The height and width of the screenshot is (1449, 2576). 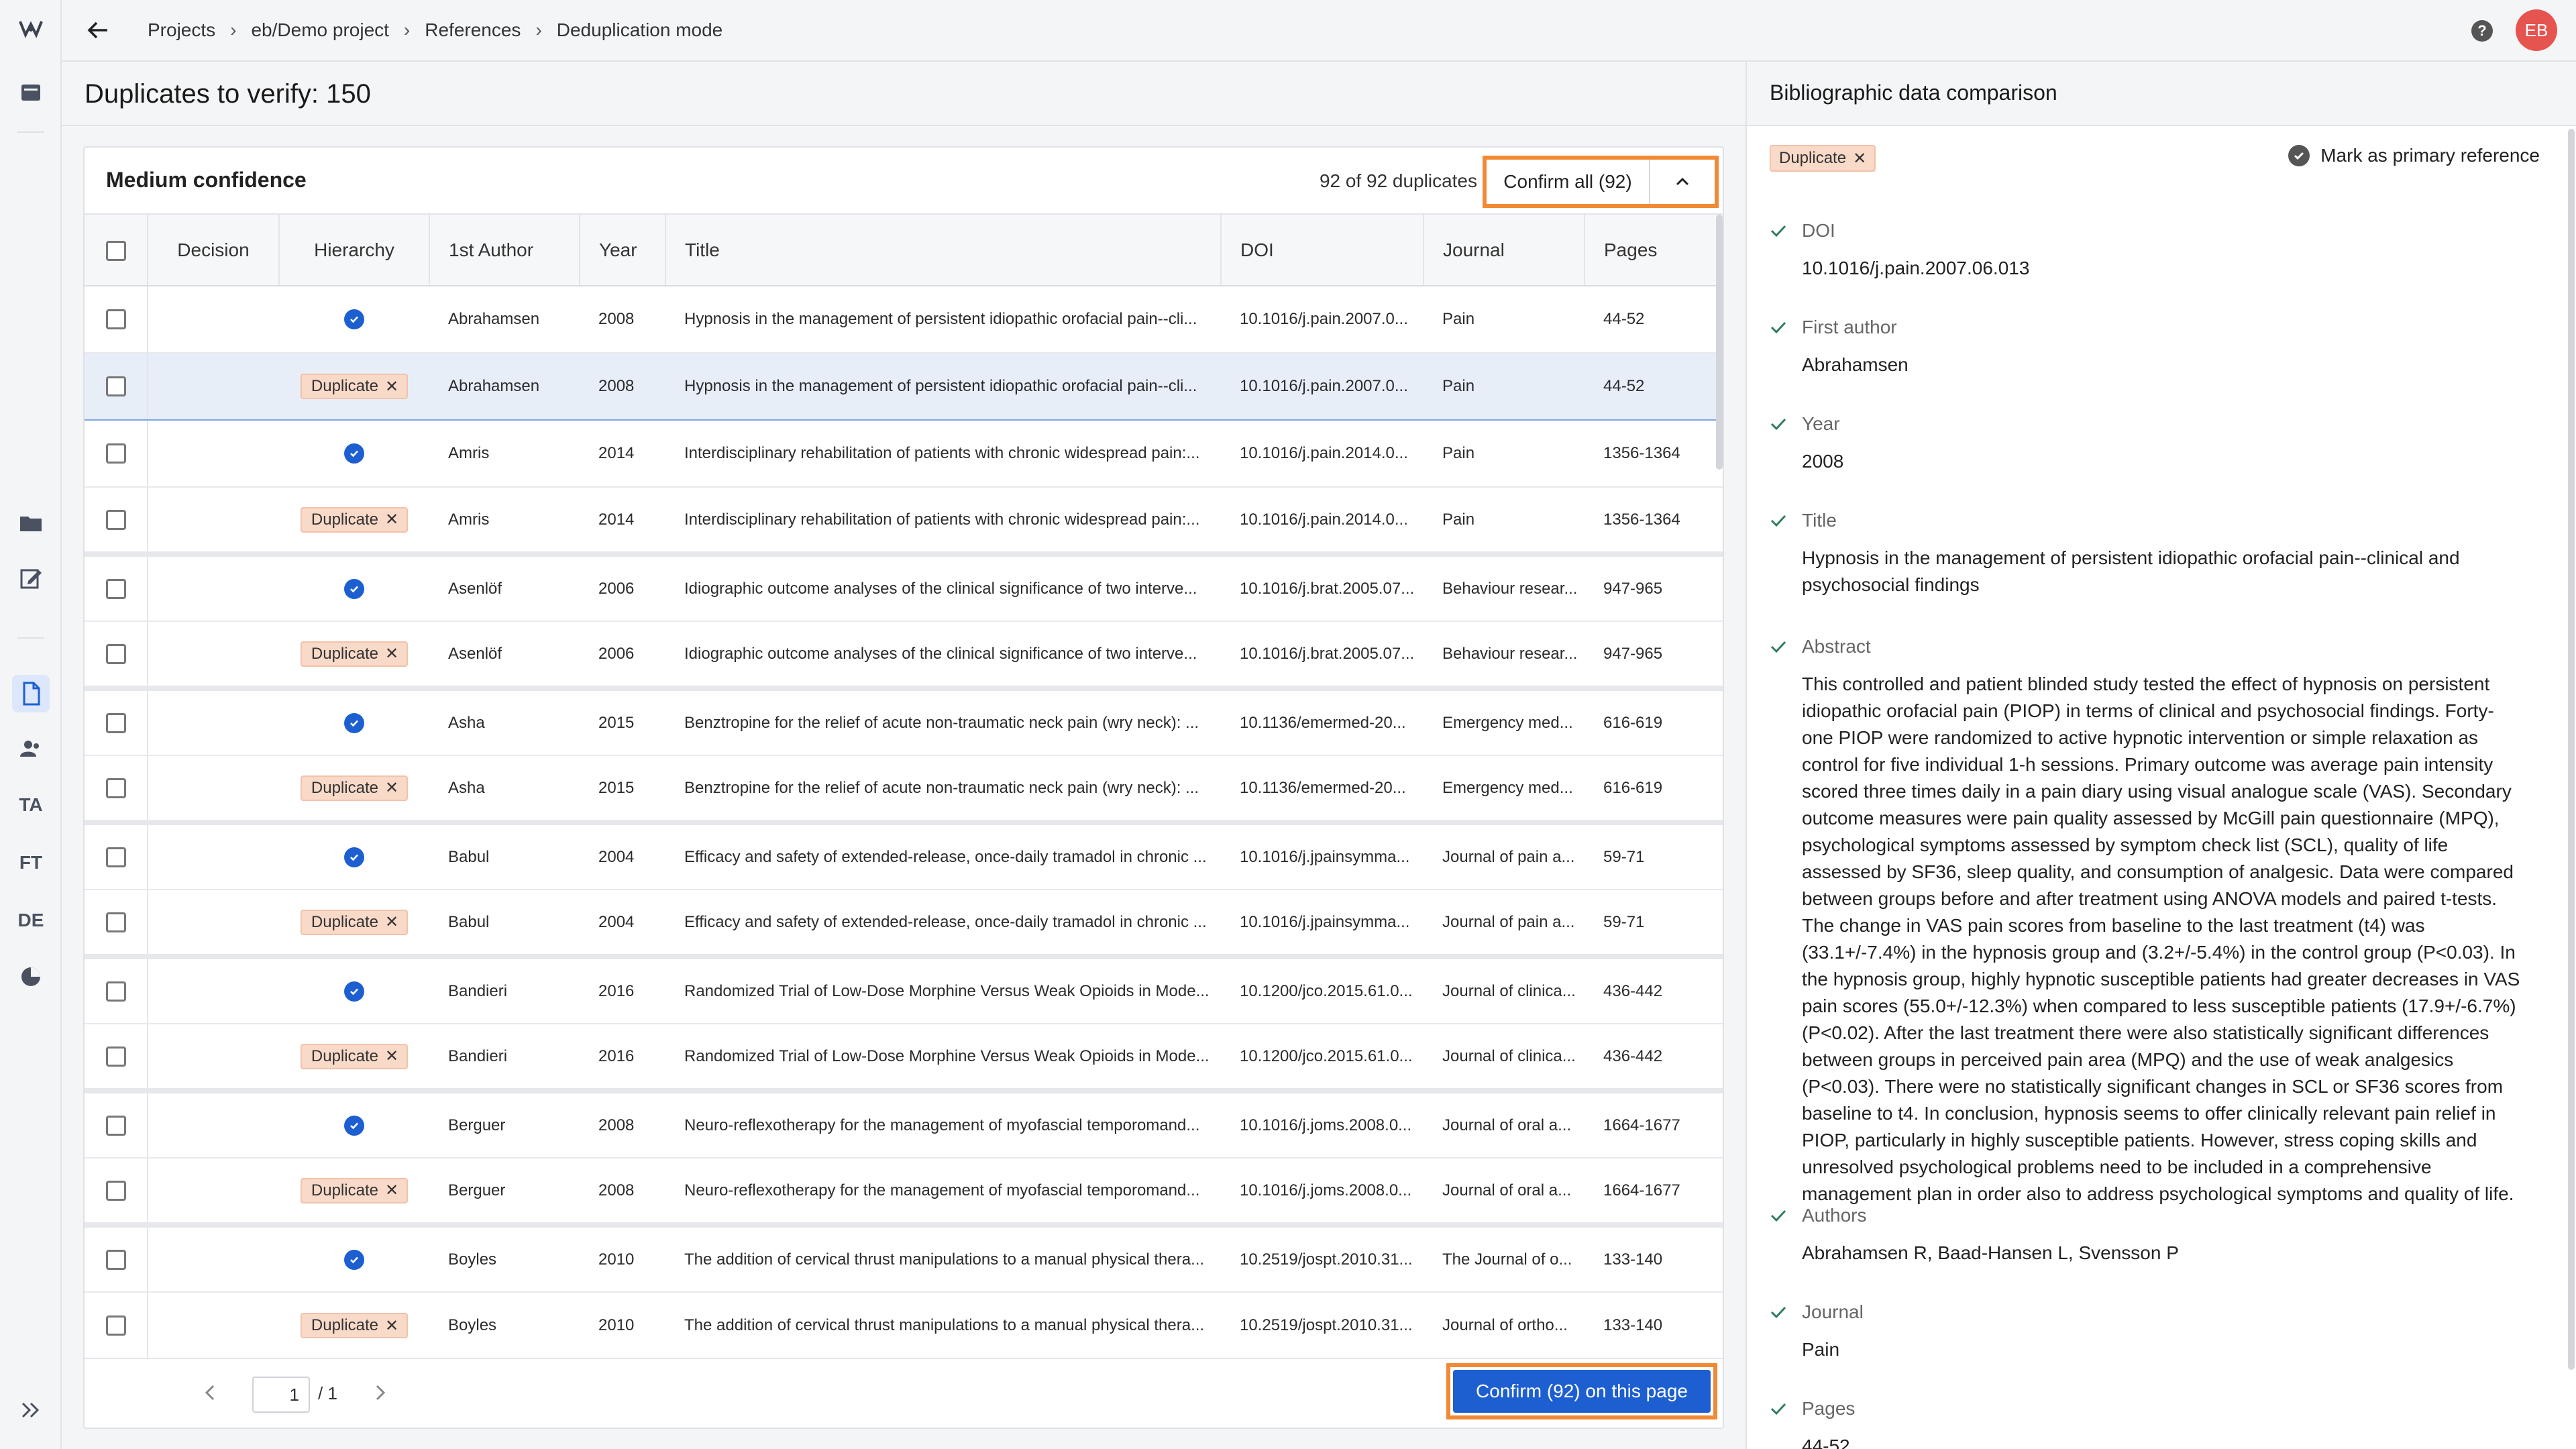 What do you see at coordinates (1654, 386) in the screenshot?
I see `pages-cell: 44-52` at bounding box center [1654, 386].